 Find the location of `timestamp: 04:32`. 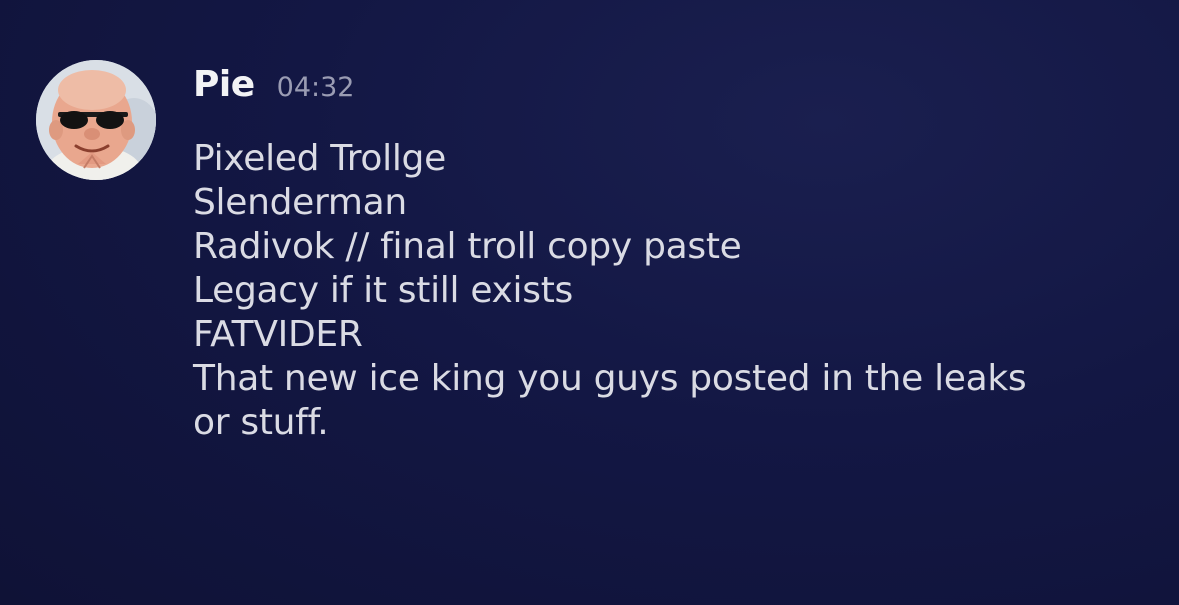

timestamp: 04:32 is located at coordinates (315, 87).